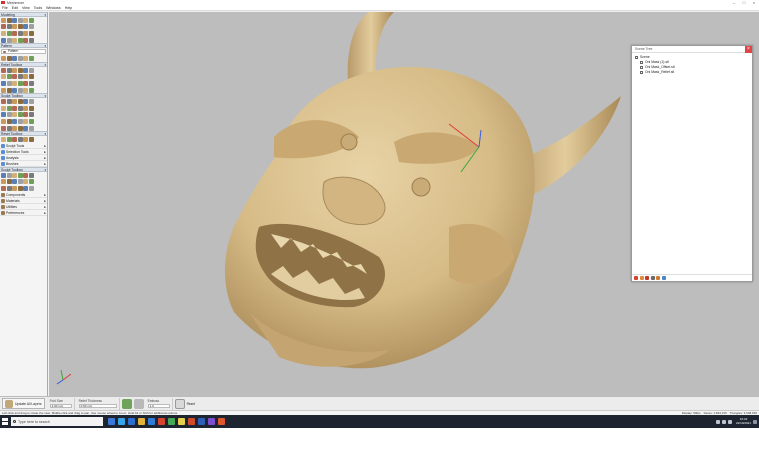 The image size is (759, 463). What do you see at coordinates (126, 403) in the screenshot?
I see `smooth-icon` at bounding box center [126, 403].